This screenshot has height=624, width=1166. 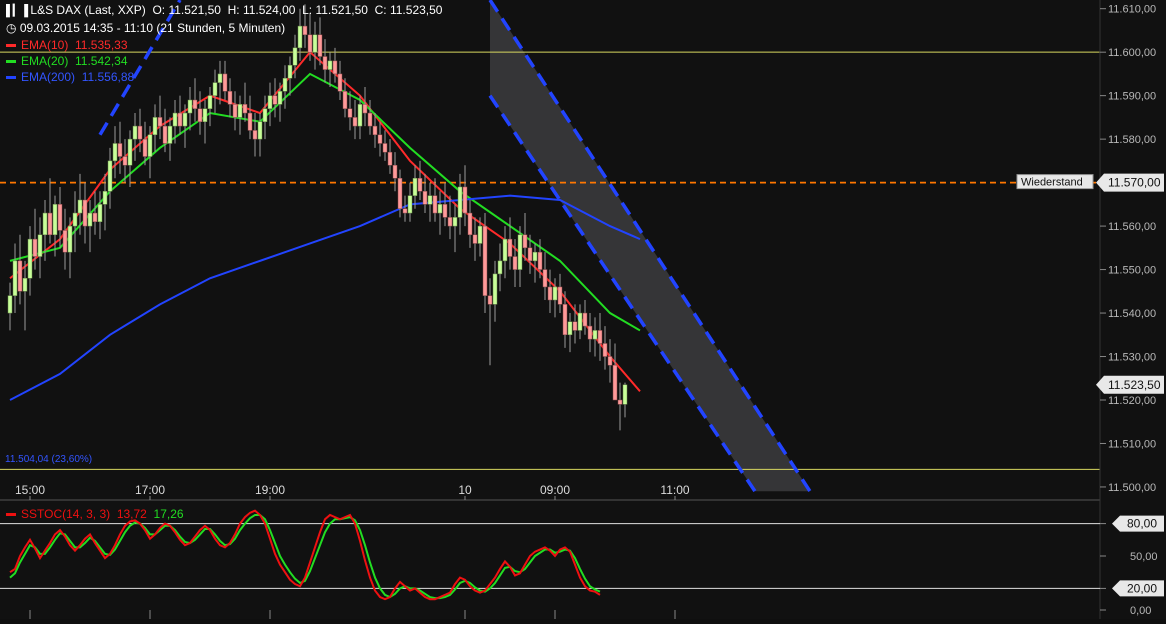 I want to click on ohlc-close: C: 11.523,50, so click(x=408, y=10).